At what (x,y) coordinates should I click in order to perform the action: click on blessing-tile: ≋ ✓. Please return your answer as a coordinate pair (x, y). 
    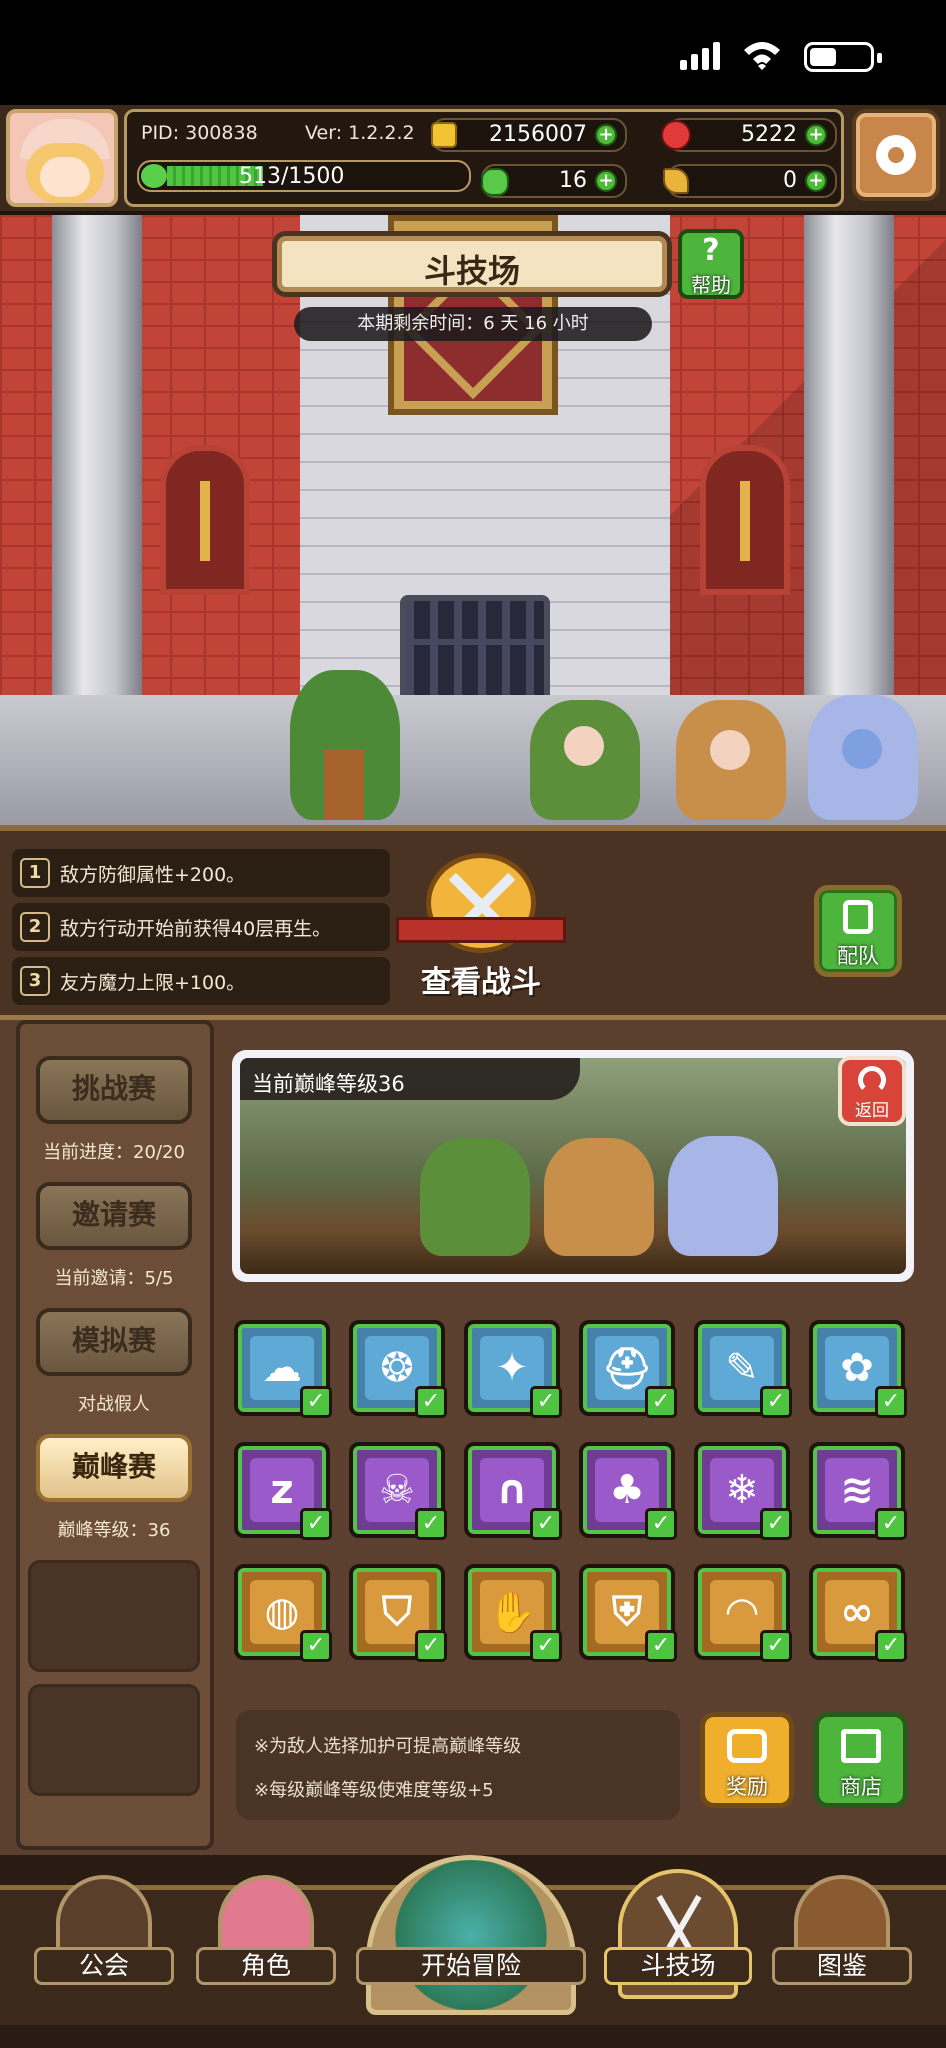
    Looking at the image, I should click on (858, 1491).